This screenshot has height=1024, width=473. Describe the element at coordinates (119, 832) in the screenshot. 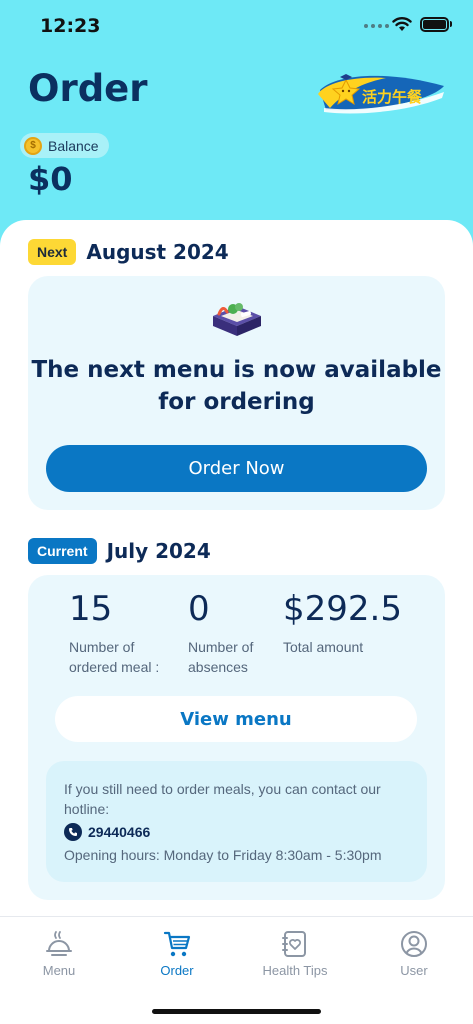

I see `hotline-number: 29440466` at that location.